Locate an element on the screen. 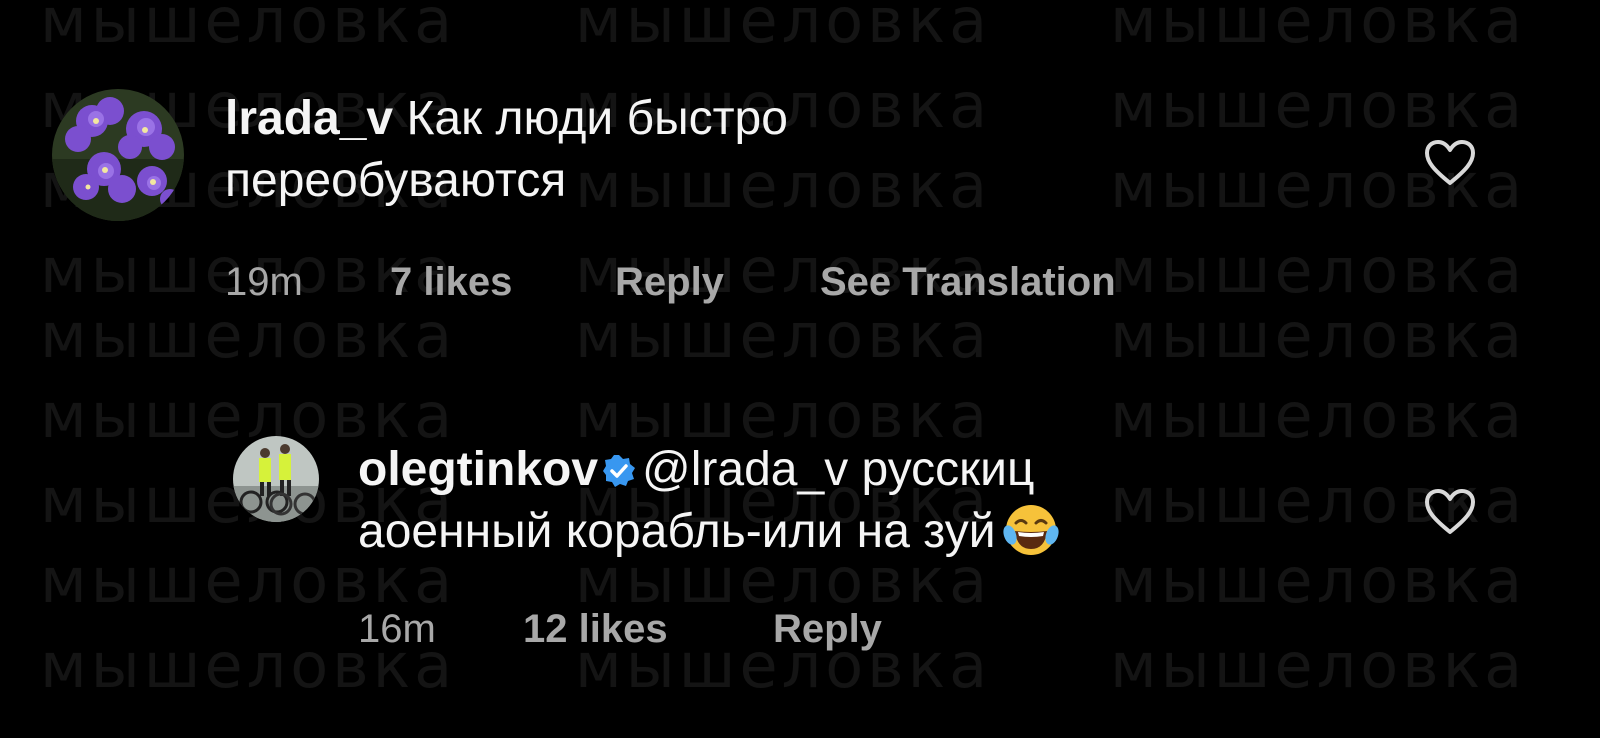 The height and width of the screenshot is (738, 1600). likes-count: 12 likes is located at coordinates (595, 629).